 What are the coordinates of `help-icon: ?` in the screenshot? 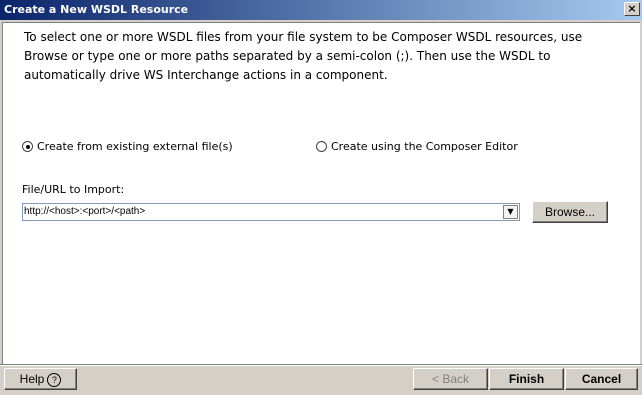 It's located at (54, 379).